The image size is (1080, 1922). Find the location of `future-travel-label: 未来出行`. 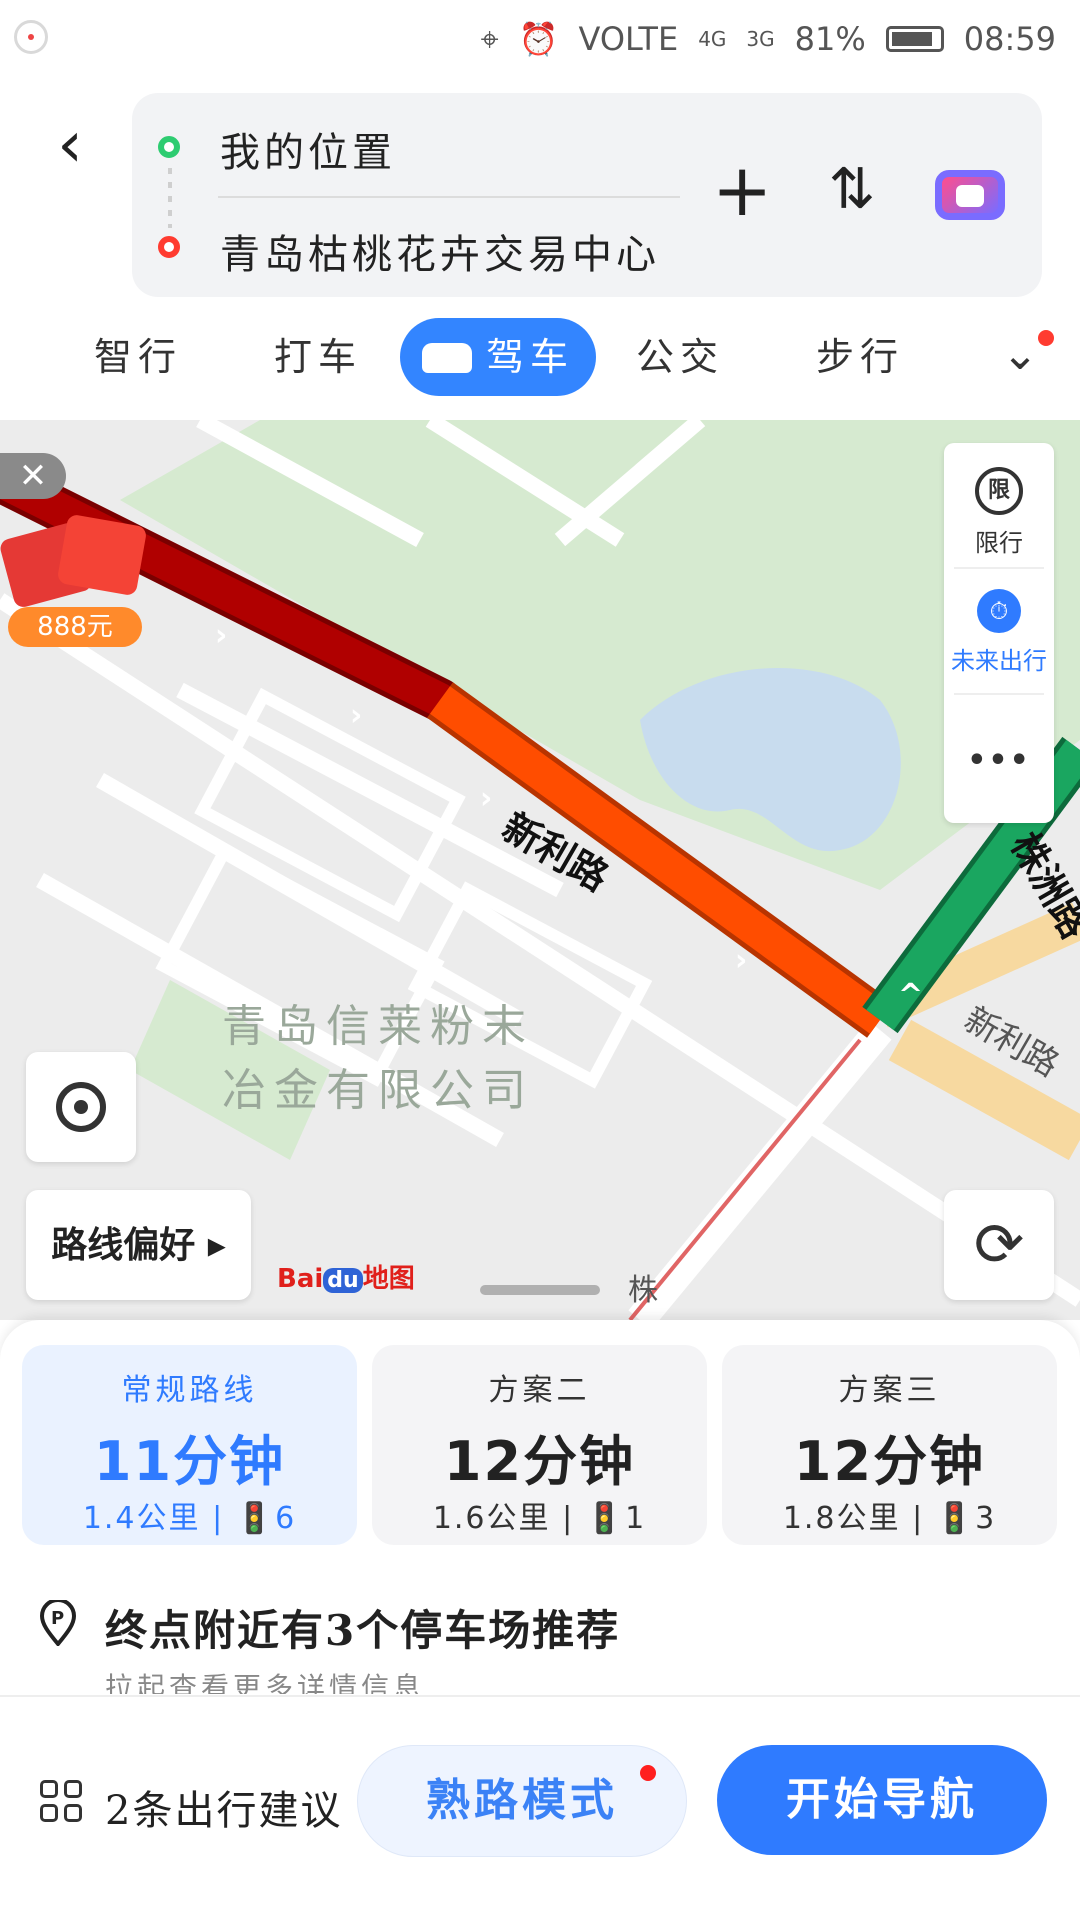

future-travel-label: 未来出行 is located at coordinates (999, 661).